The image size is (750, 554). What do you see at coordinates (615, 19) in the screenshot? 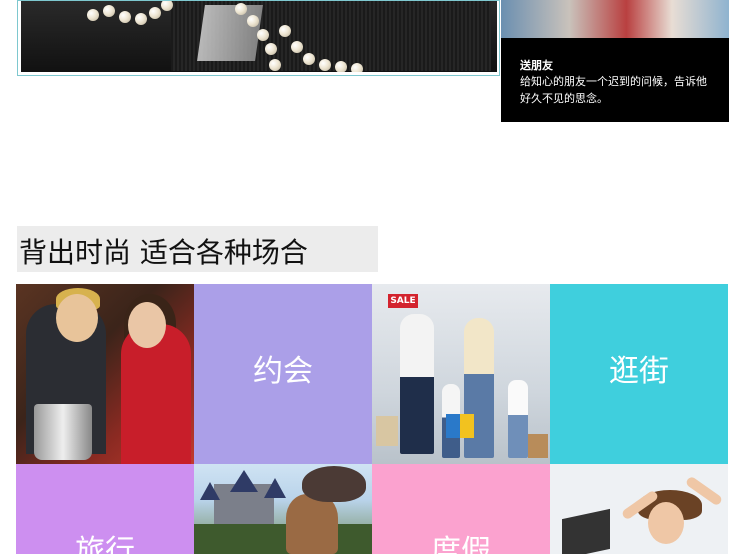
I see `friends-photo` at bounding box center [615, 19].